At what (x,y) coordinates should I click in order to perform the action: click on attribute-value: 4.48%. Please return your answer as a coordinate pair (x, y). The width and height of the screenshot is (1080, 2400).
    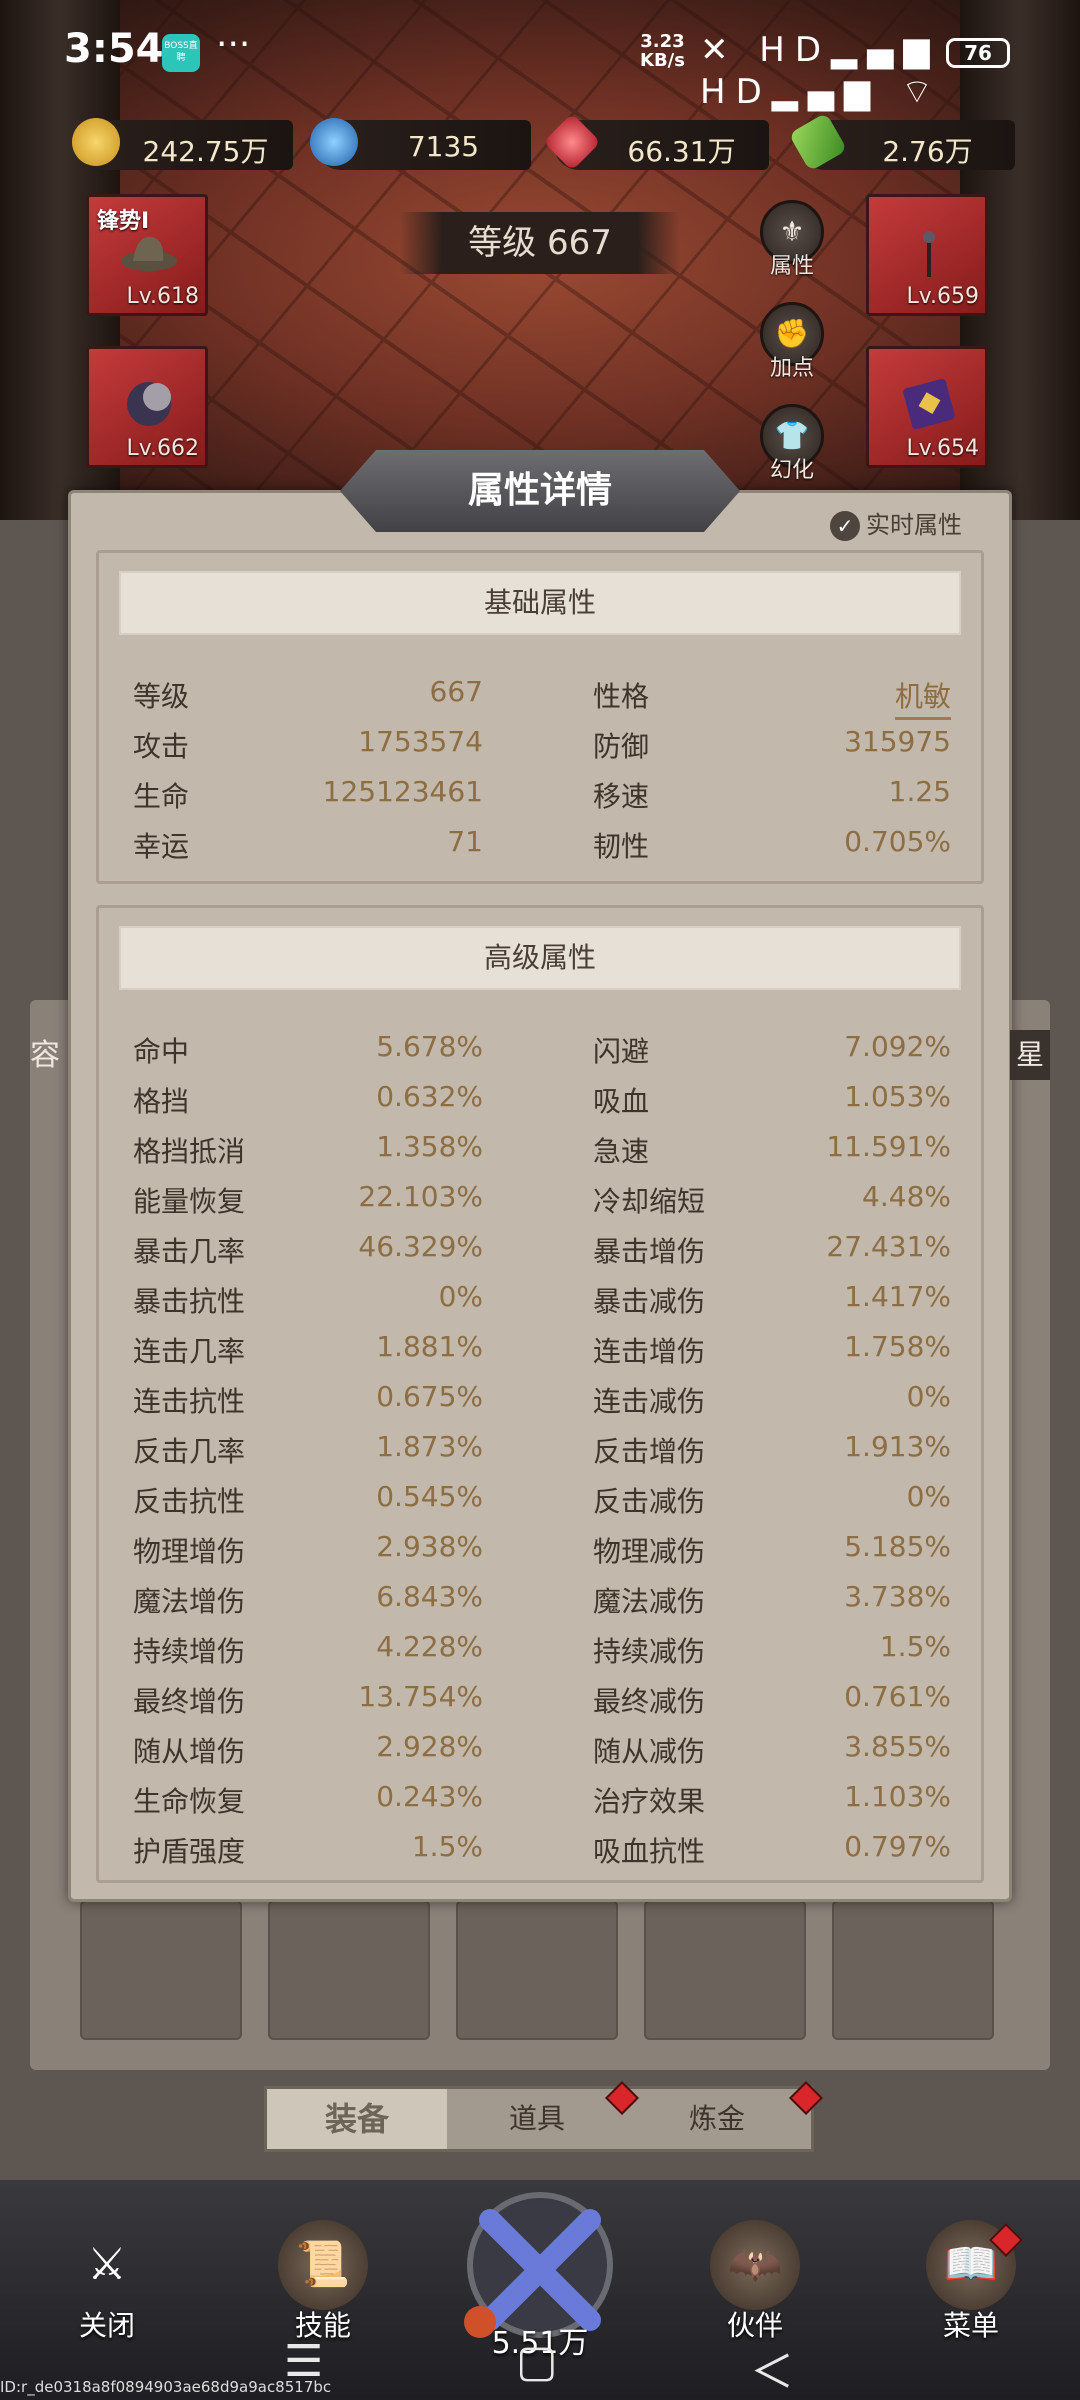
    Looking at the image, I should click on (906, 1196).